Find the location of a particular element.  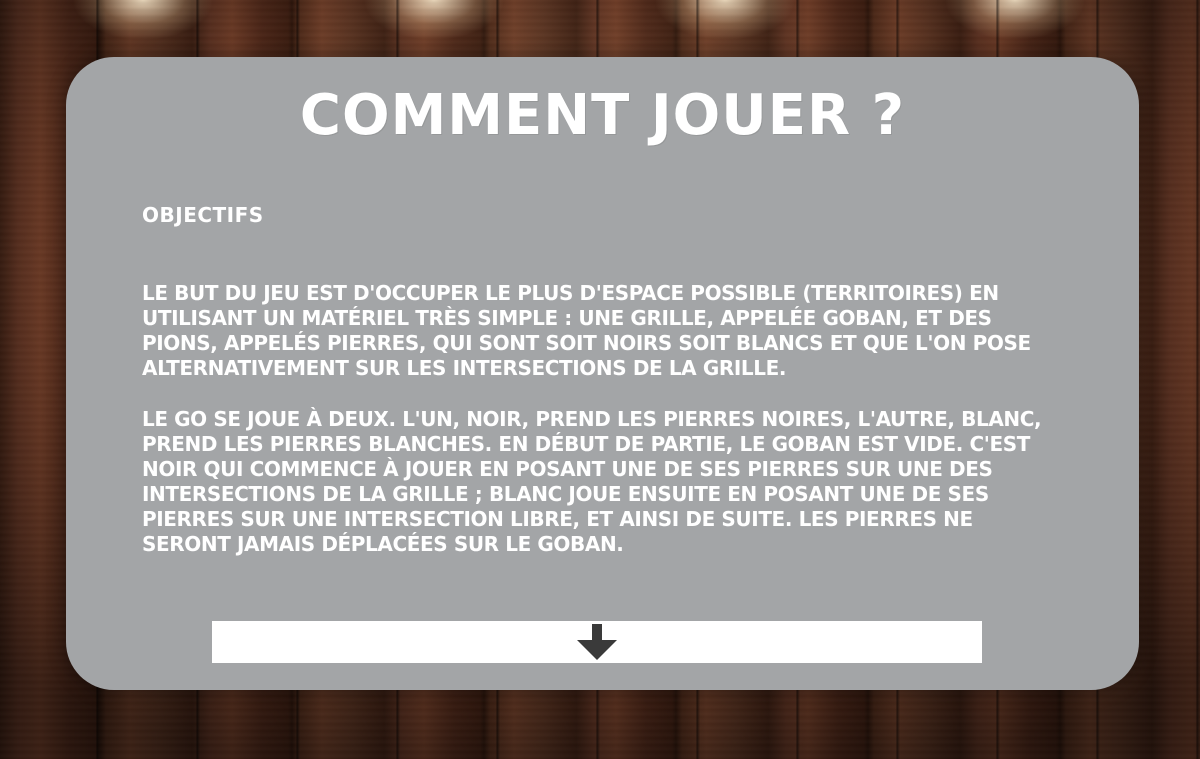

page-title: Comment jouer ? is located at coordinates (602, 115).